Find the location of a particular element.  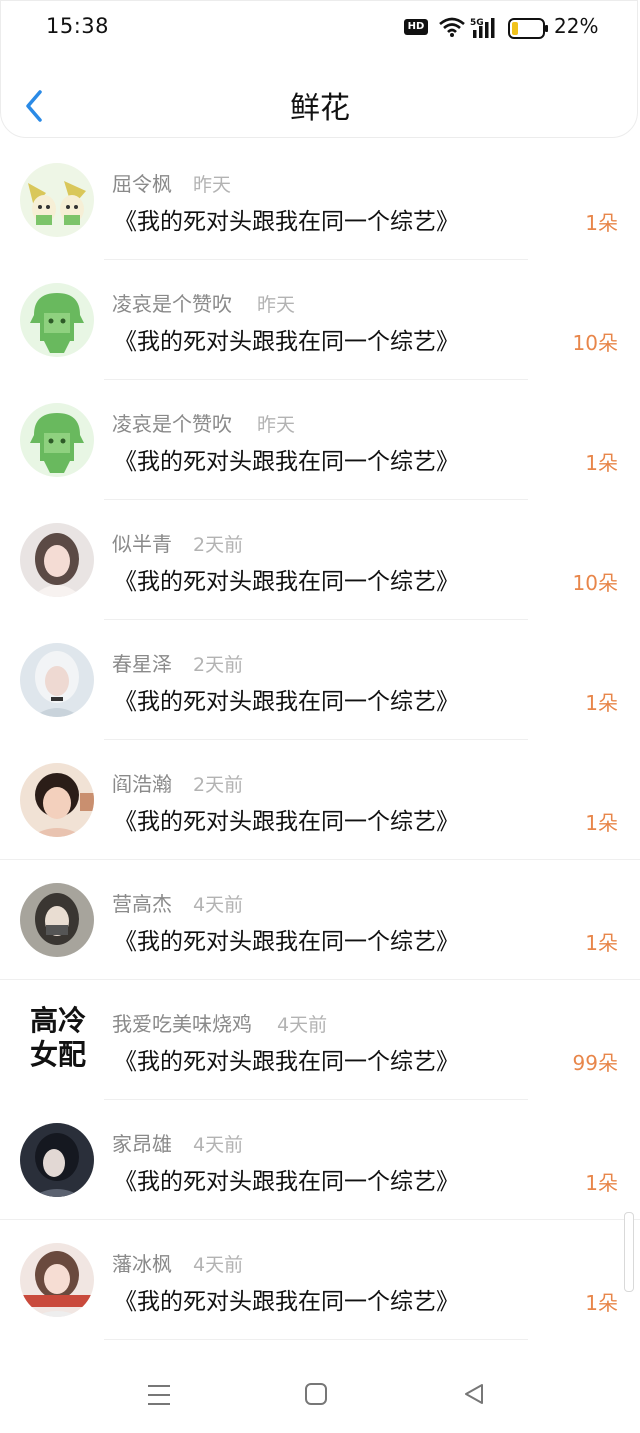

back-triangle-icon is located at coordinates (474, 1394).